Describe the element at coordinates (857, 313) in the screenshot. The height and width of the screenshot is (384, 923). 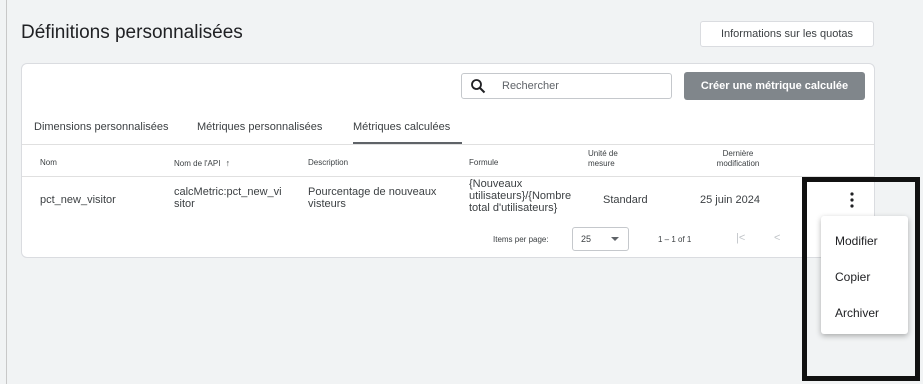
I see `menu-item-archive: Archiver` at that location.